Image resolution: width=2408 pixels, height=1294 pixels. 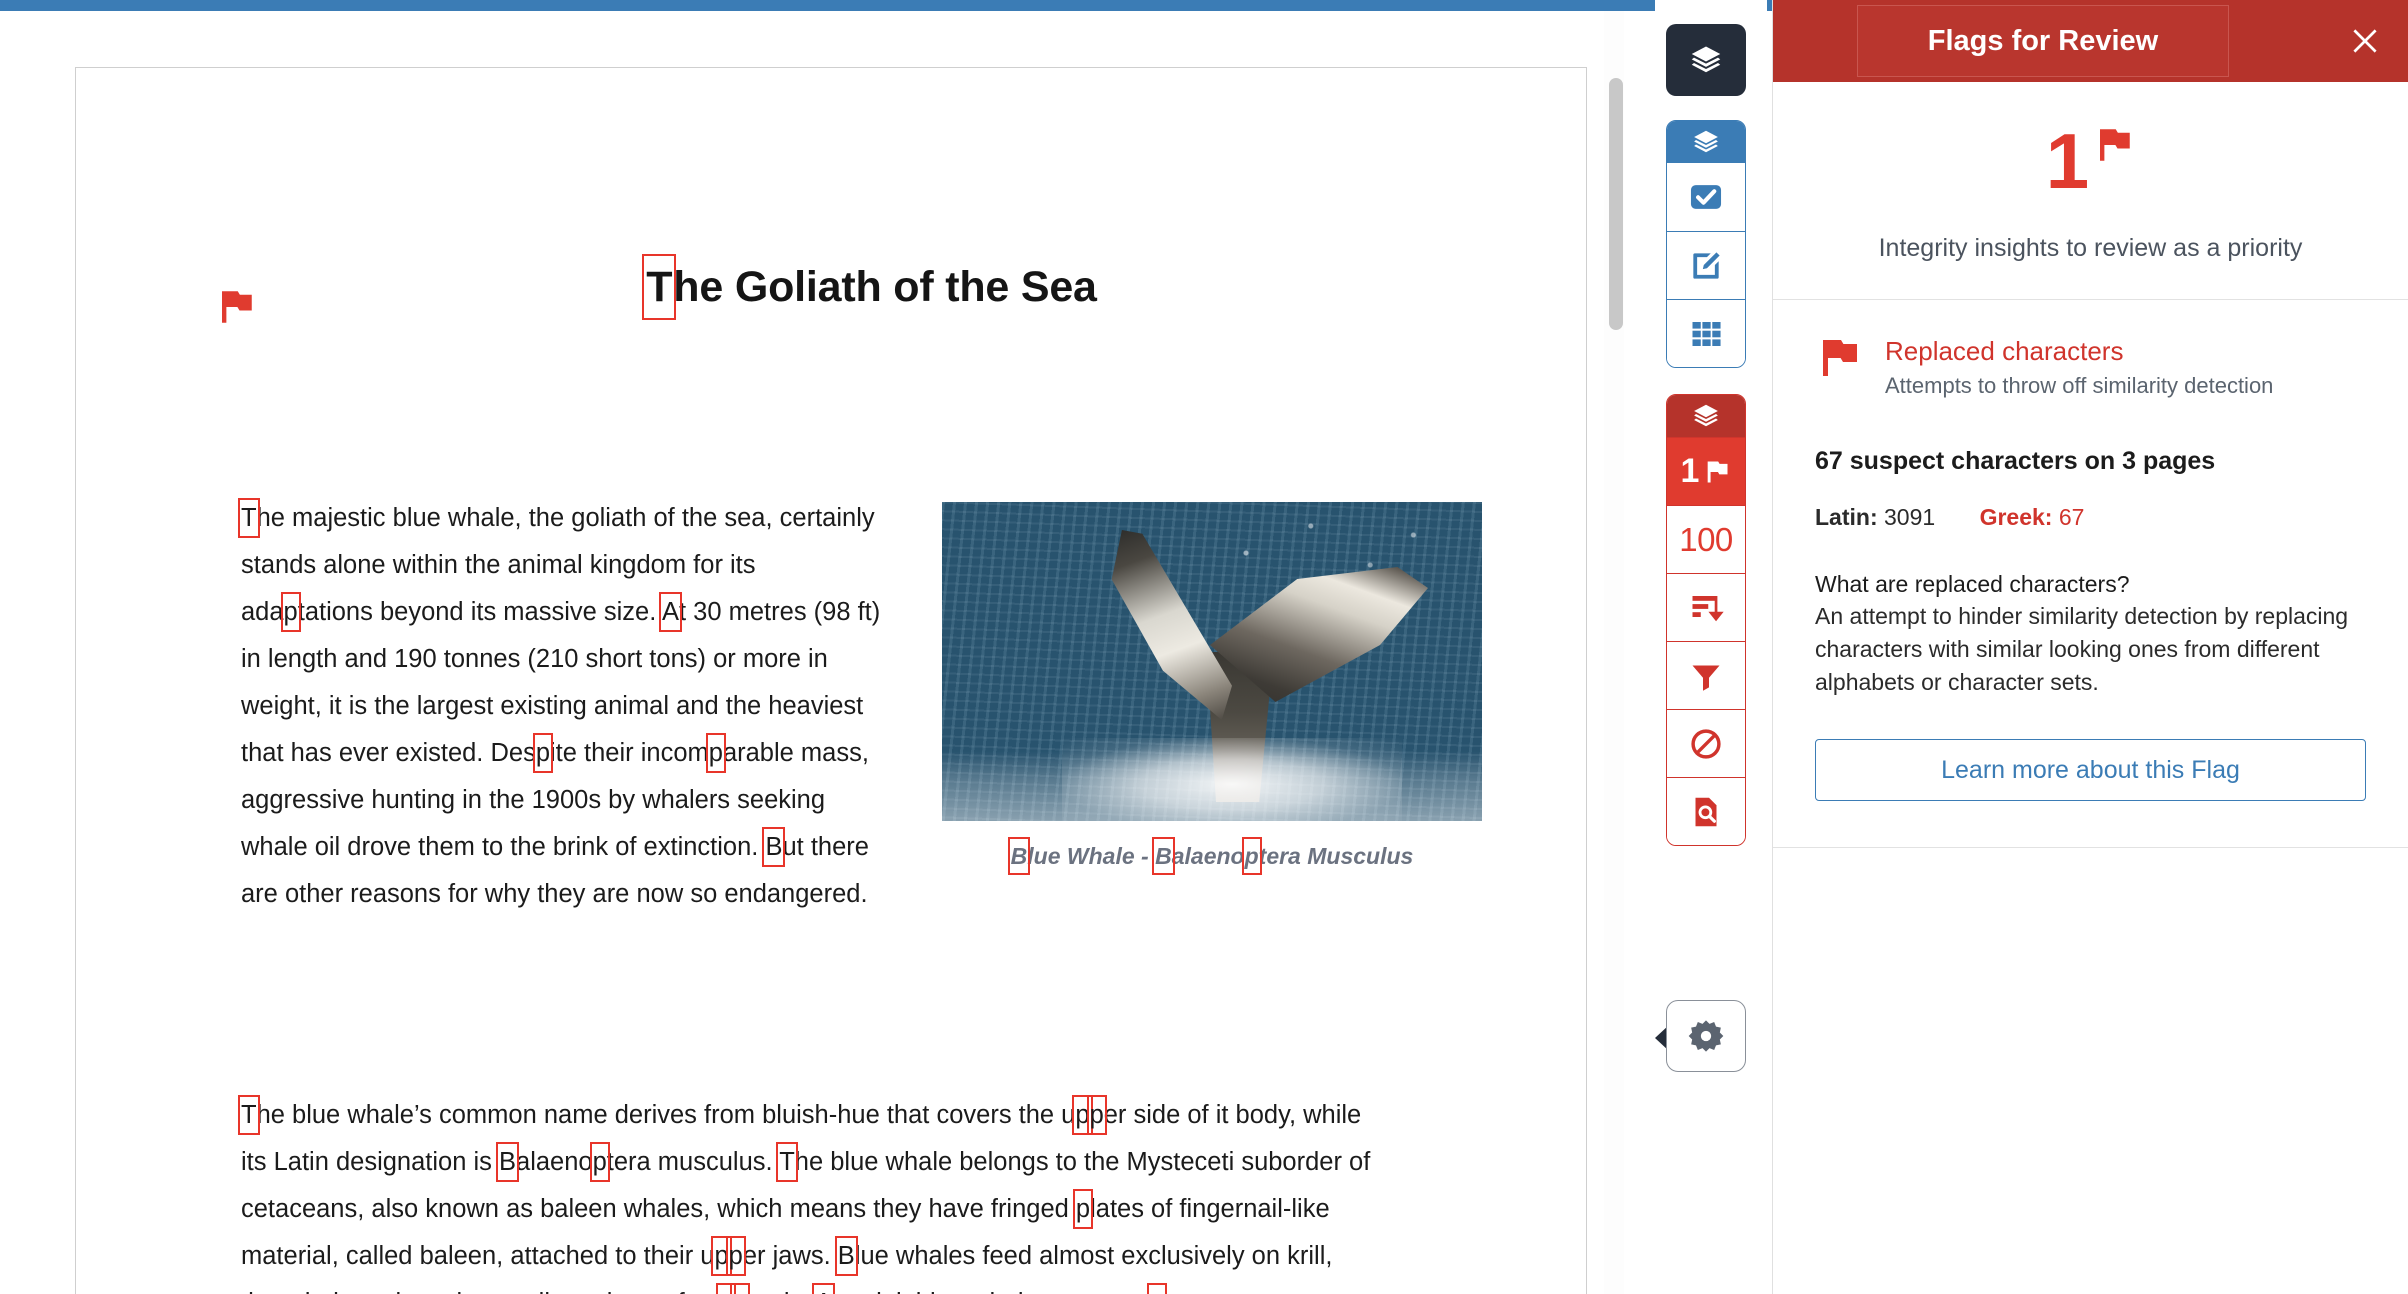 What do you see at coordinates (2015, 461) in the screenshot?
I see `flag-stat-headline: 67 suspect characters on 3 pages` at bounding box center [2015, 461].